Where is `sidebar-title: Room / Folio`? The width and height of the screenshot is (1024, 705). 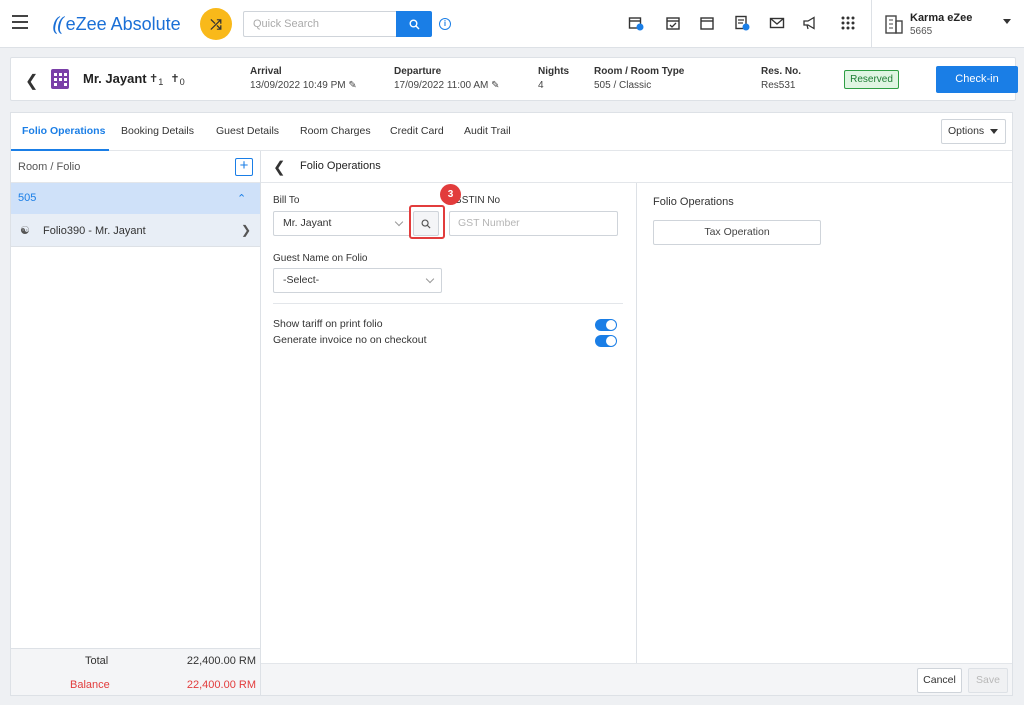
sidebar-title: Room / Folio is located at coordinates (49, 167).